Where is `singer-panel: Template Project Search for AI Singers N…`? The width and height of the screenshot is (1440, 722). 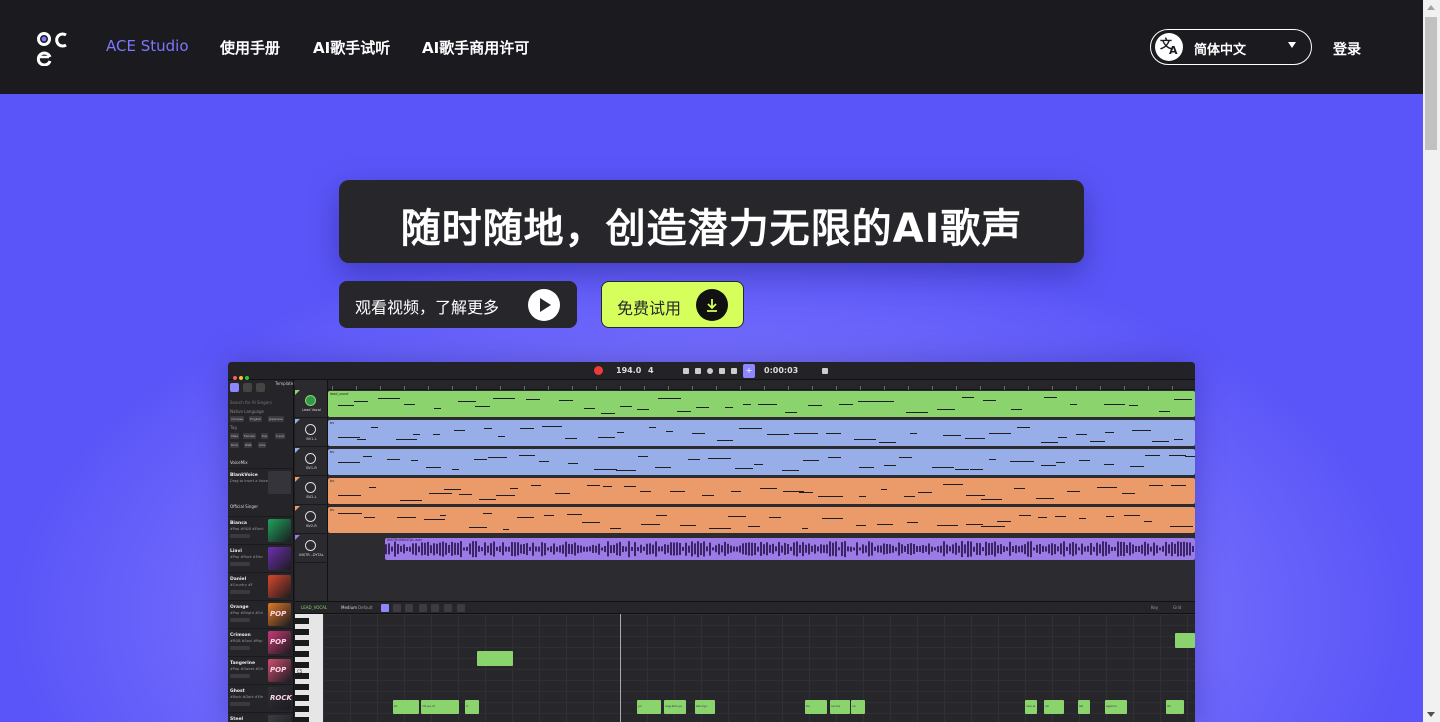 singer-panel: Template Project Search for AI Singers N… is located at coordinates (268, 551).